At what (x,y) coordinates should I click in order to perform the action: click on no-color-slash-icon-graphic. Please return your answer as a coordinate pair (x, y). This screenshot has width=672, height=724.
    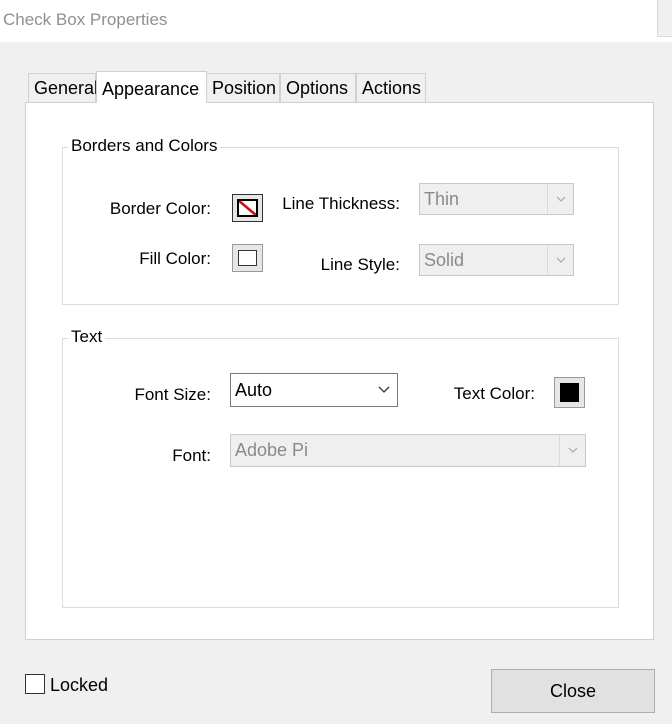
    Looking at the image, I should click on (247, 208).